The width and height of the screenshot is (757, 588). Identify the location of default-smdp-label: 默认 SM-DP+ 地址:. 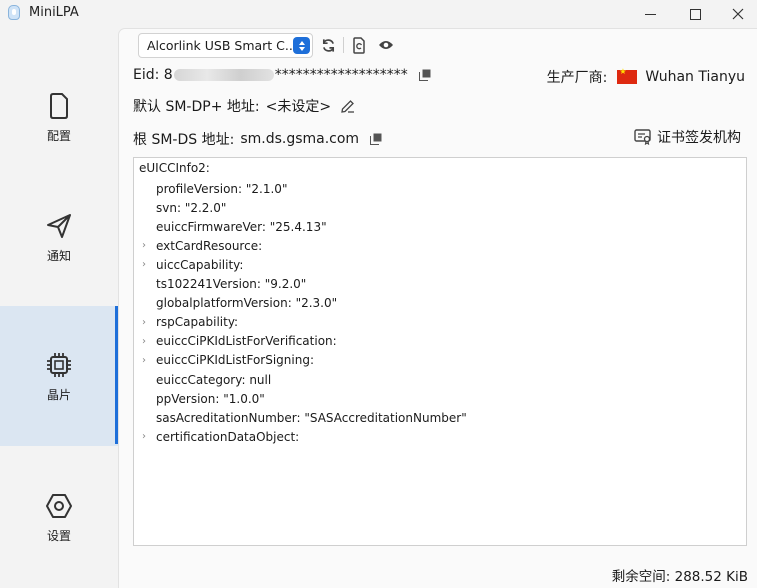
(196, 107).